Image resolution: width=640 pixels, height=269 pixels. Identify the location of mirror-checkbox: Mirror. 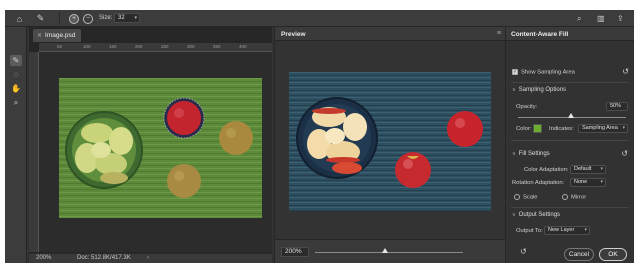
(574, 197).